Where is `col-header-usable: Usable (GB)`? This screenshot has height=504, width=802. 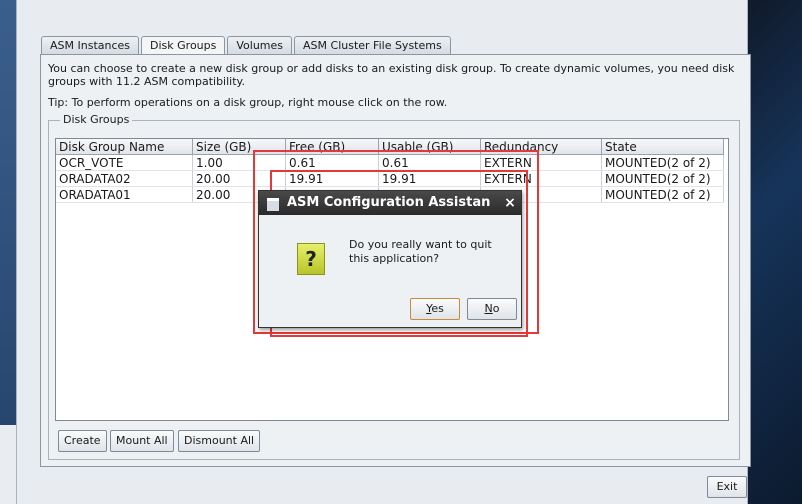
col-header-usable: Usable (GB) is located at coordinates (429, 147).